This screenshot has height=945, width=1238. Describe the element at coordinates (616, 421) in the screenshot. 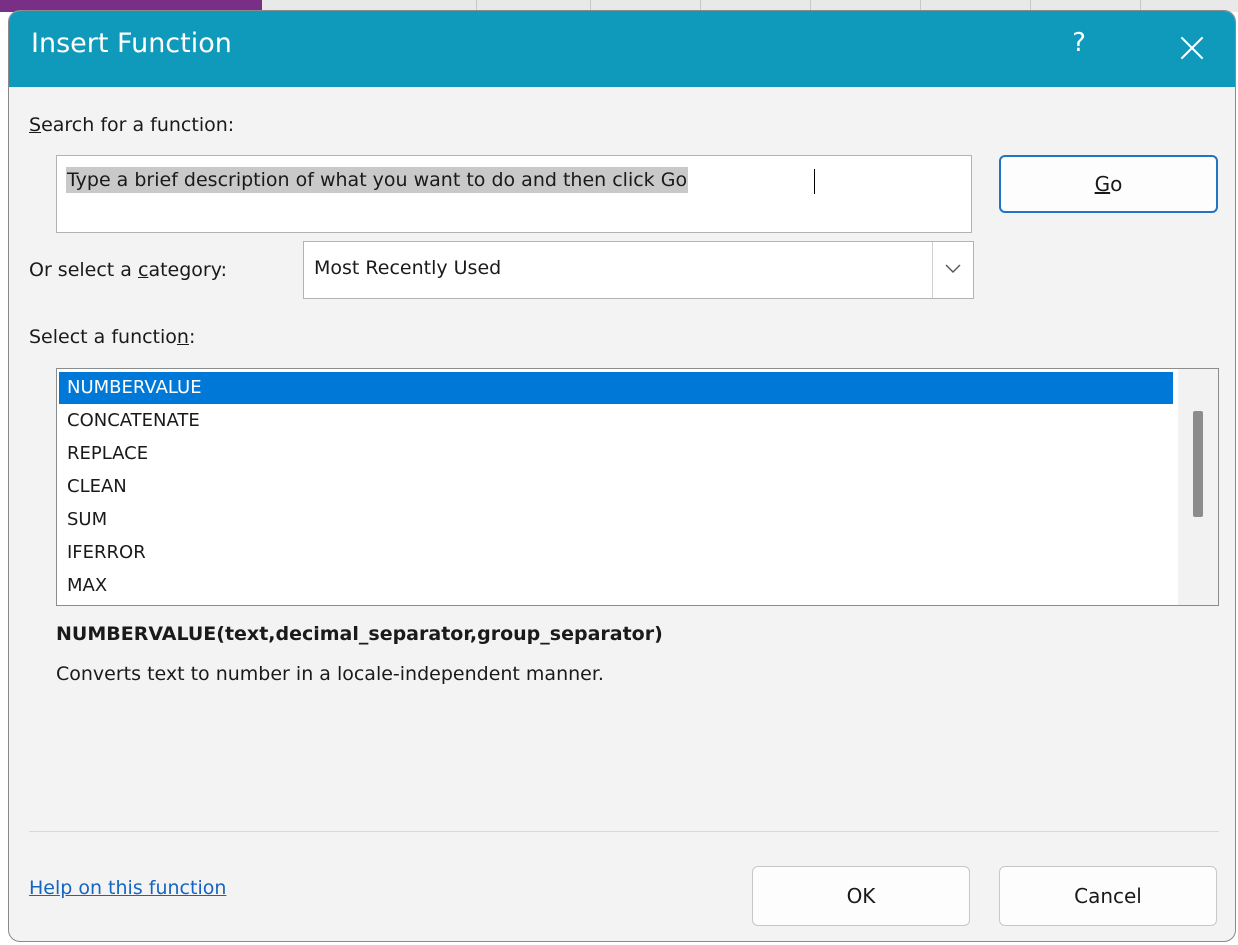

I see `list-item-concatenate: CONCATENATE` at that location.